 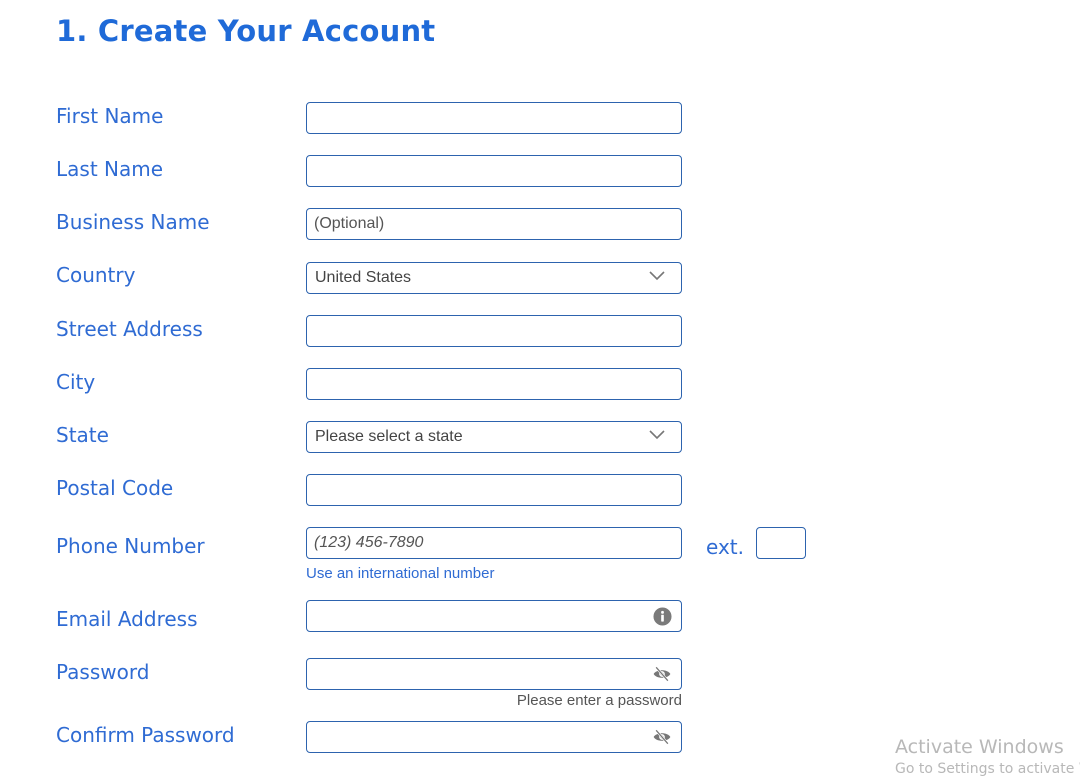 What do you see at coordinates (475, 171) in the screenshot?
I see `last-name-input` at bounding box center [475, 171].